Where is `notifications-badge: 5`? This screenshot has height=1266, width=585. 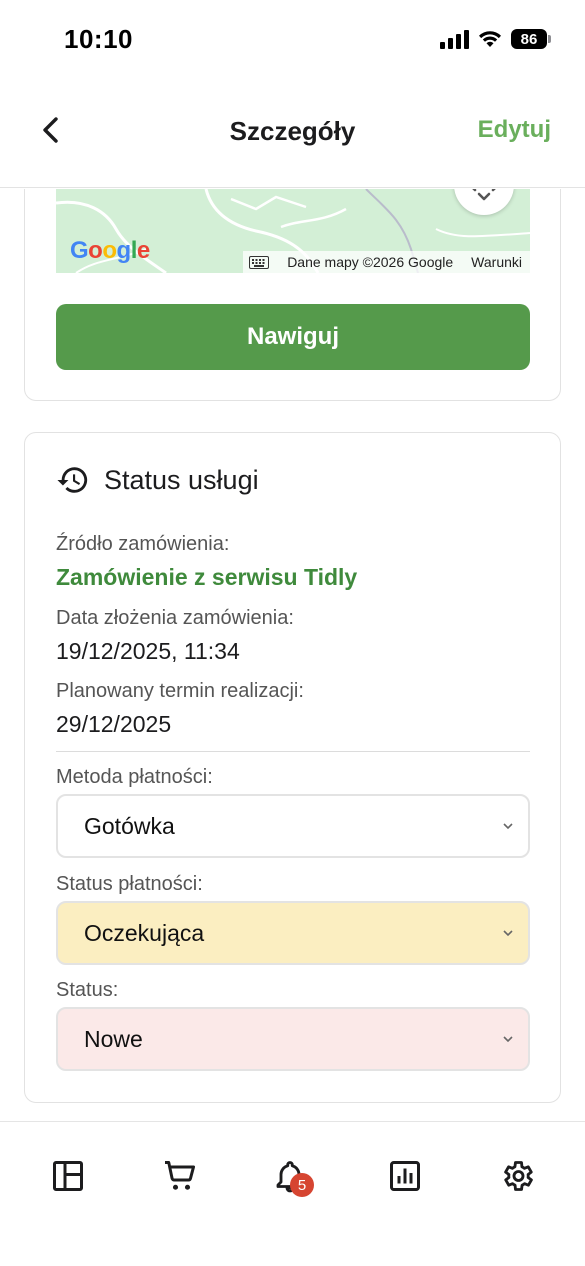 notifications-badge: 5 is located at coordinates (302, 1185).